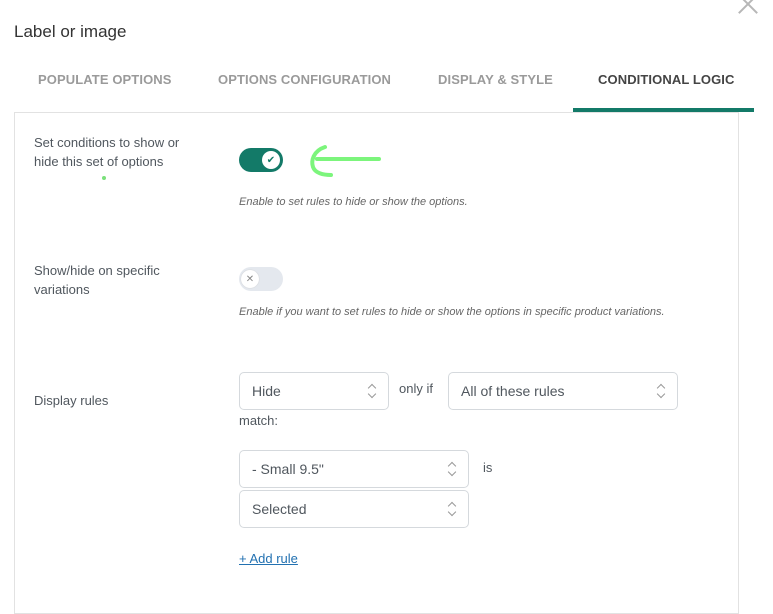 This screenshot has width=773, height=614. What do you see at coordinates (488, 467) in the screenshot?
I see `is-text: is` at bounding box center [488, 467].